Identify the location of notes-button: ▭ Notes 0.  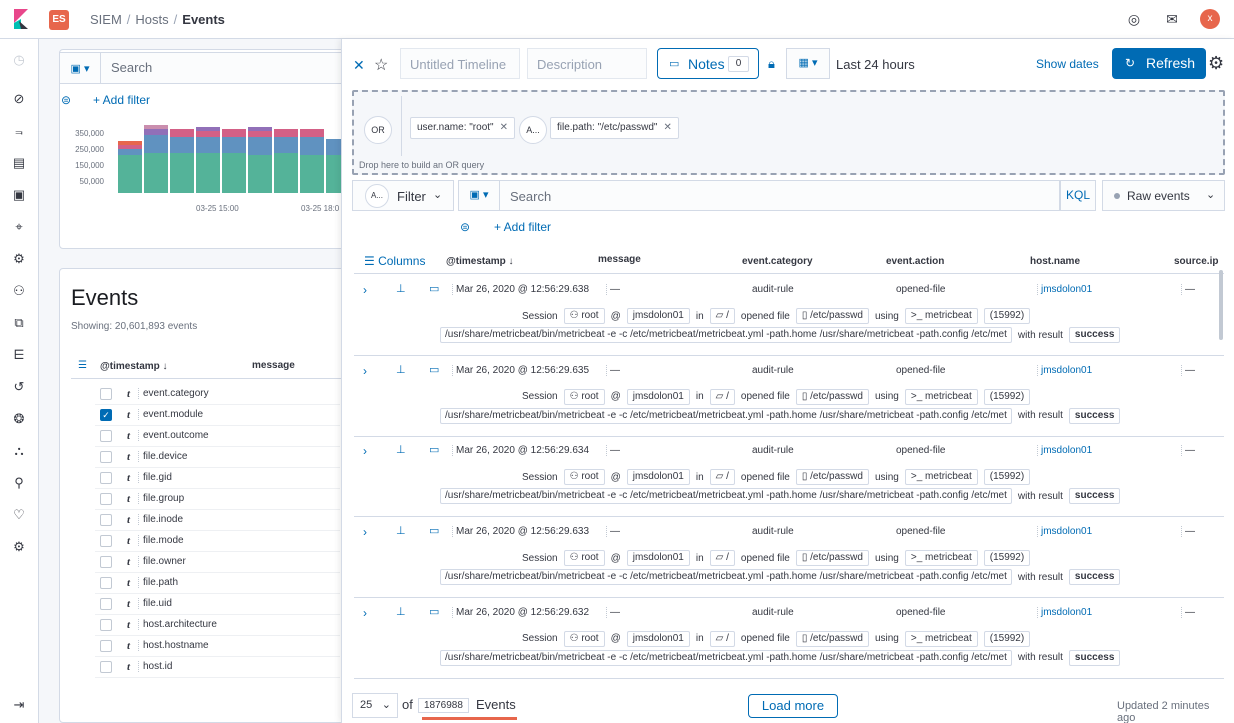
(708, 63).